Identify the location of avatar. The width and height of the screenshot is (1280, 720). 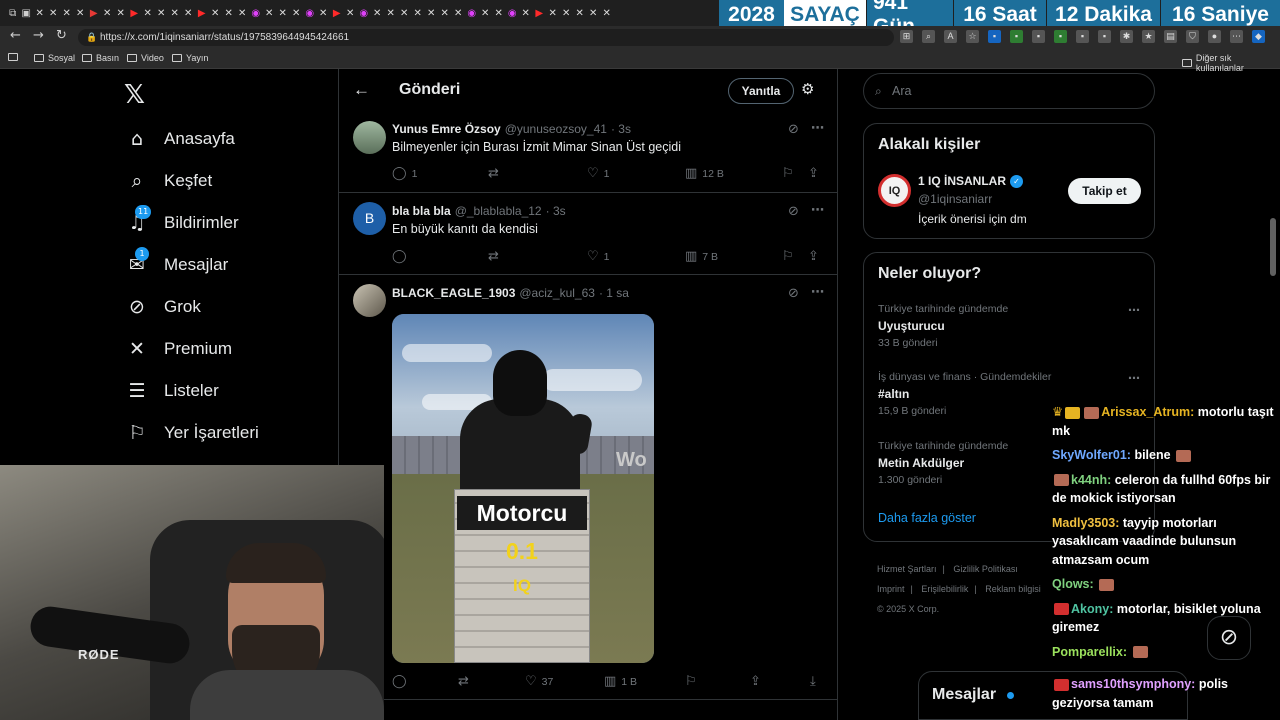
(369, 137).